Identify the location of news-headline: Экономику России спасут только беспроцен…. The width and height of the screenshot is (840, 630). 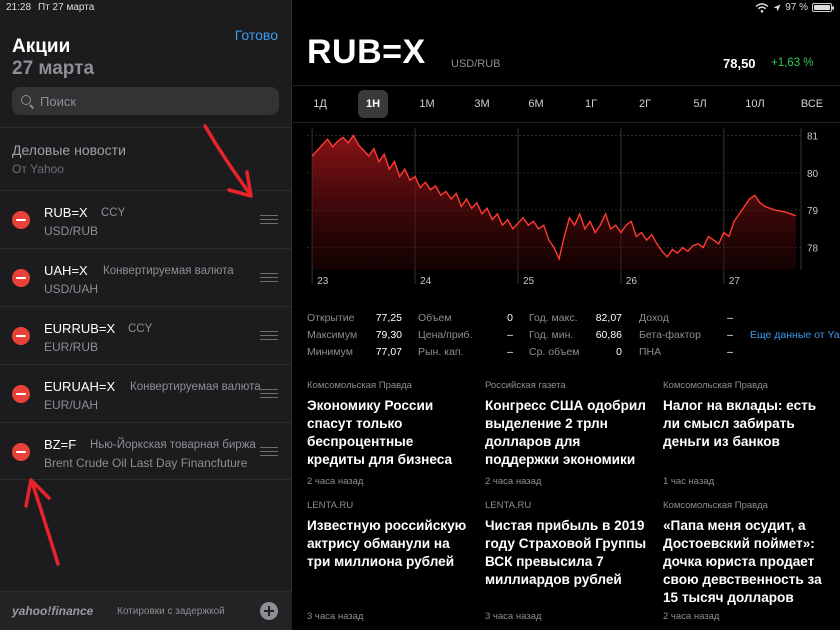
(380, 432).